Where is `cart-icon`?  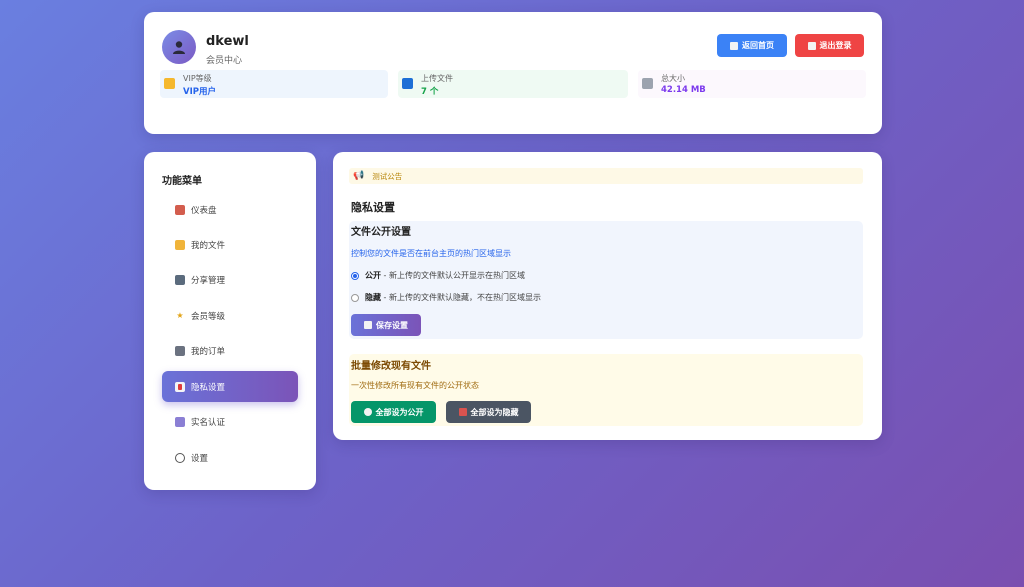 cart-icon is located at coordinates (180, 350).